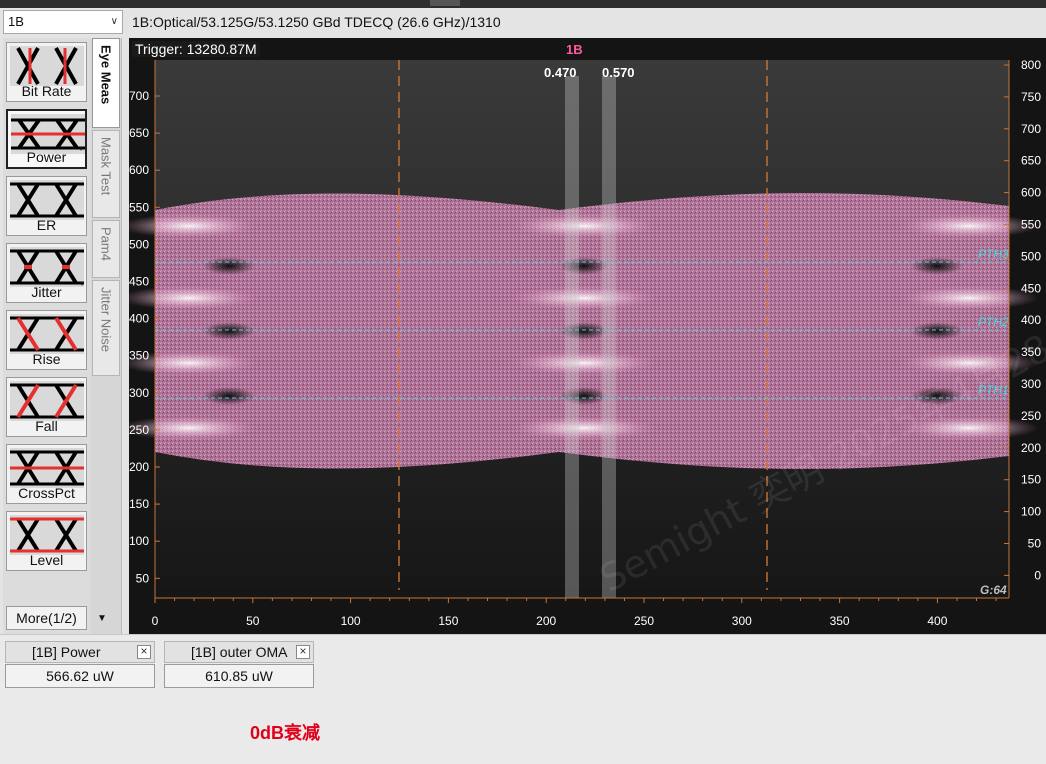 The image size is (1046, 764). Describe the element at coordinates (47, 535) in the screenshot. I see `level-eye-icon` at that location.